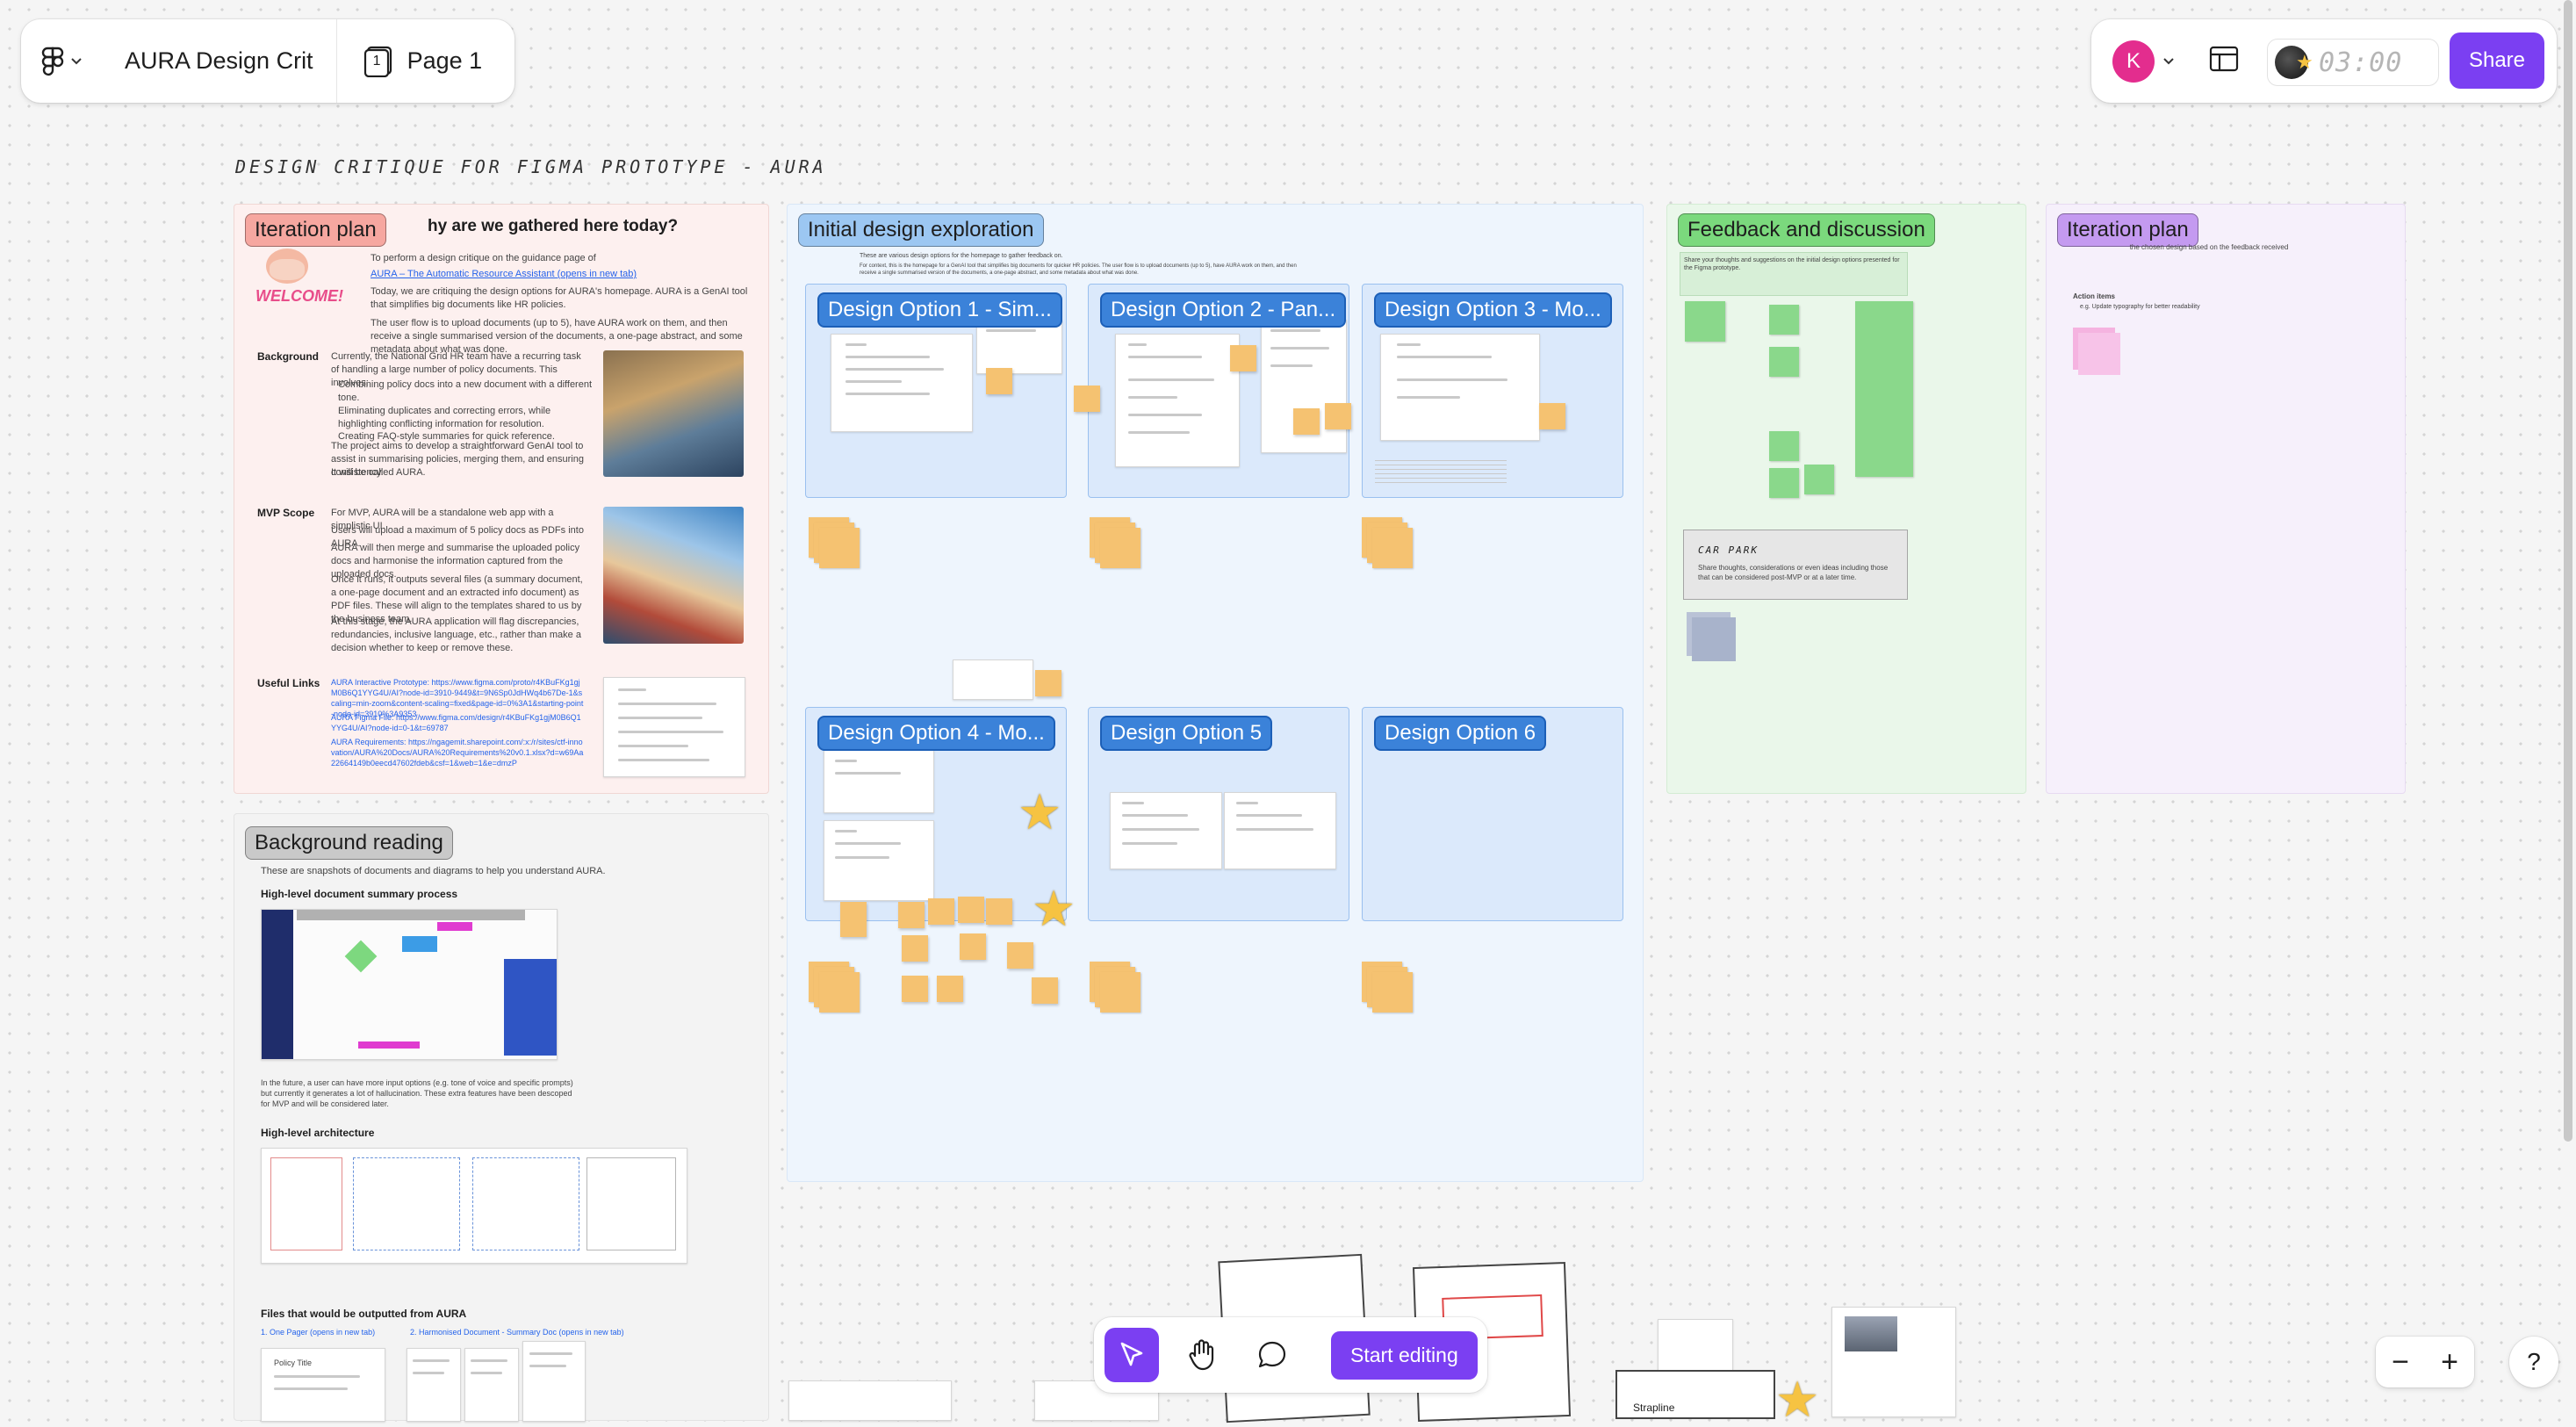 The width and height of the screenshot is (2576, 1427). What do you see at coordinates (409, 61) in the screenshot?
I see `page-selector: 1 Page 1` at bounding box center [409, 61].